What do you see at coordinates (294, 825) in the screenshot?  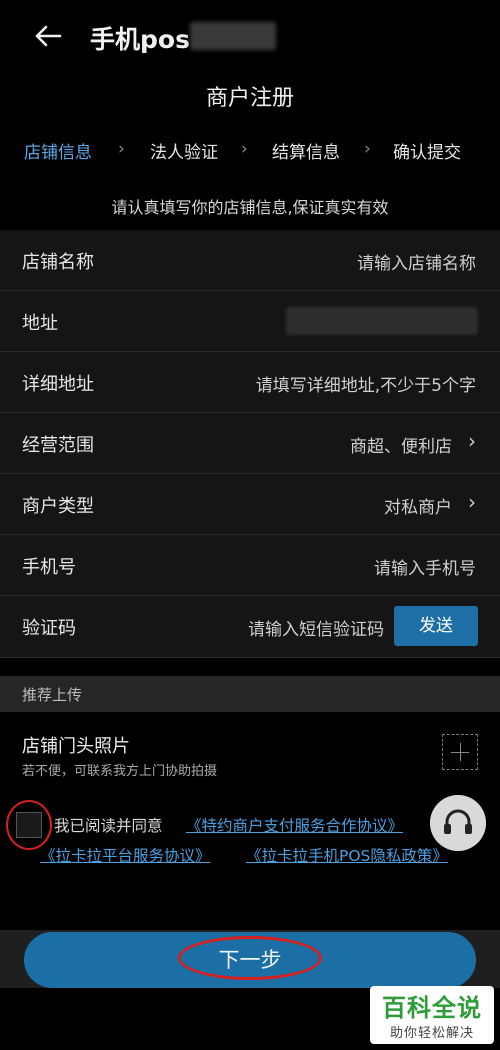 I see `merchant-payment-agreement-link: 《特约商户支付服务合作协议》` at bounding box center [294, 825].